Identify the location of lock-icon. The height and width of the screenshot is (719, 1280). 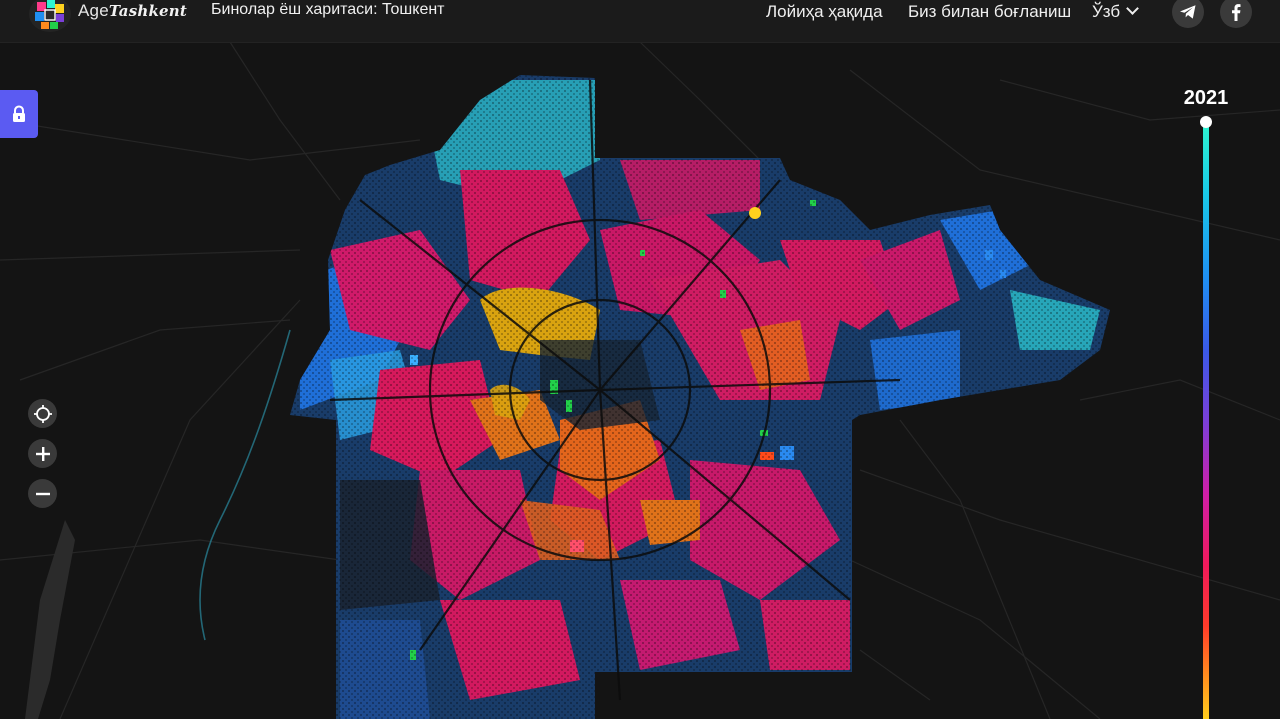
(19, 113).